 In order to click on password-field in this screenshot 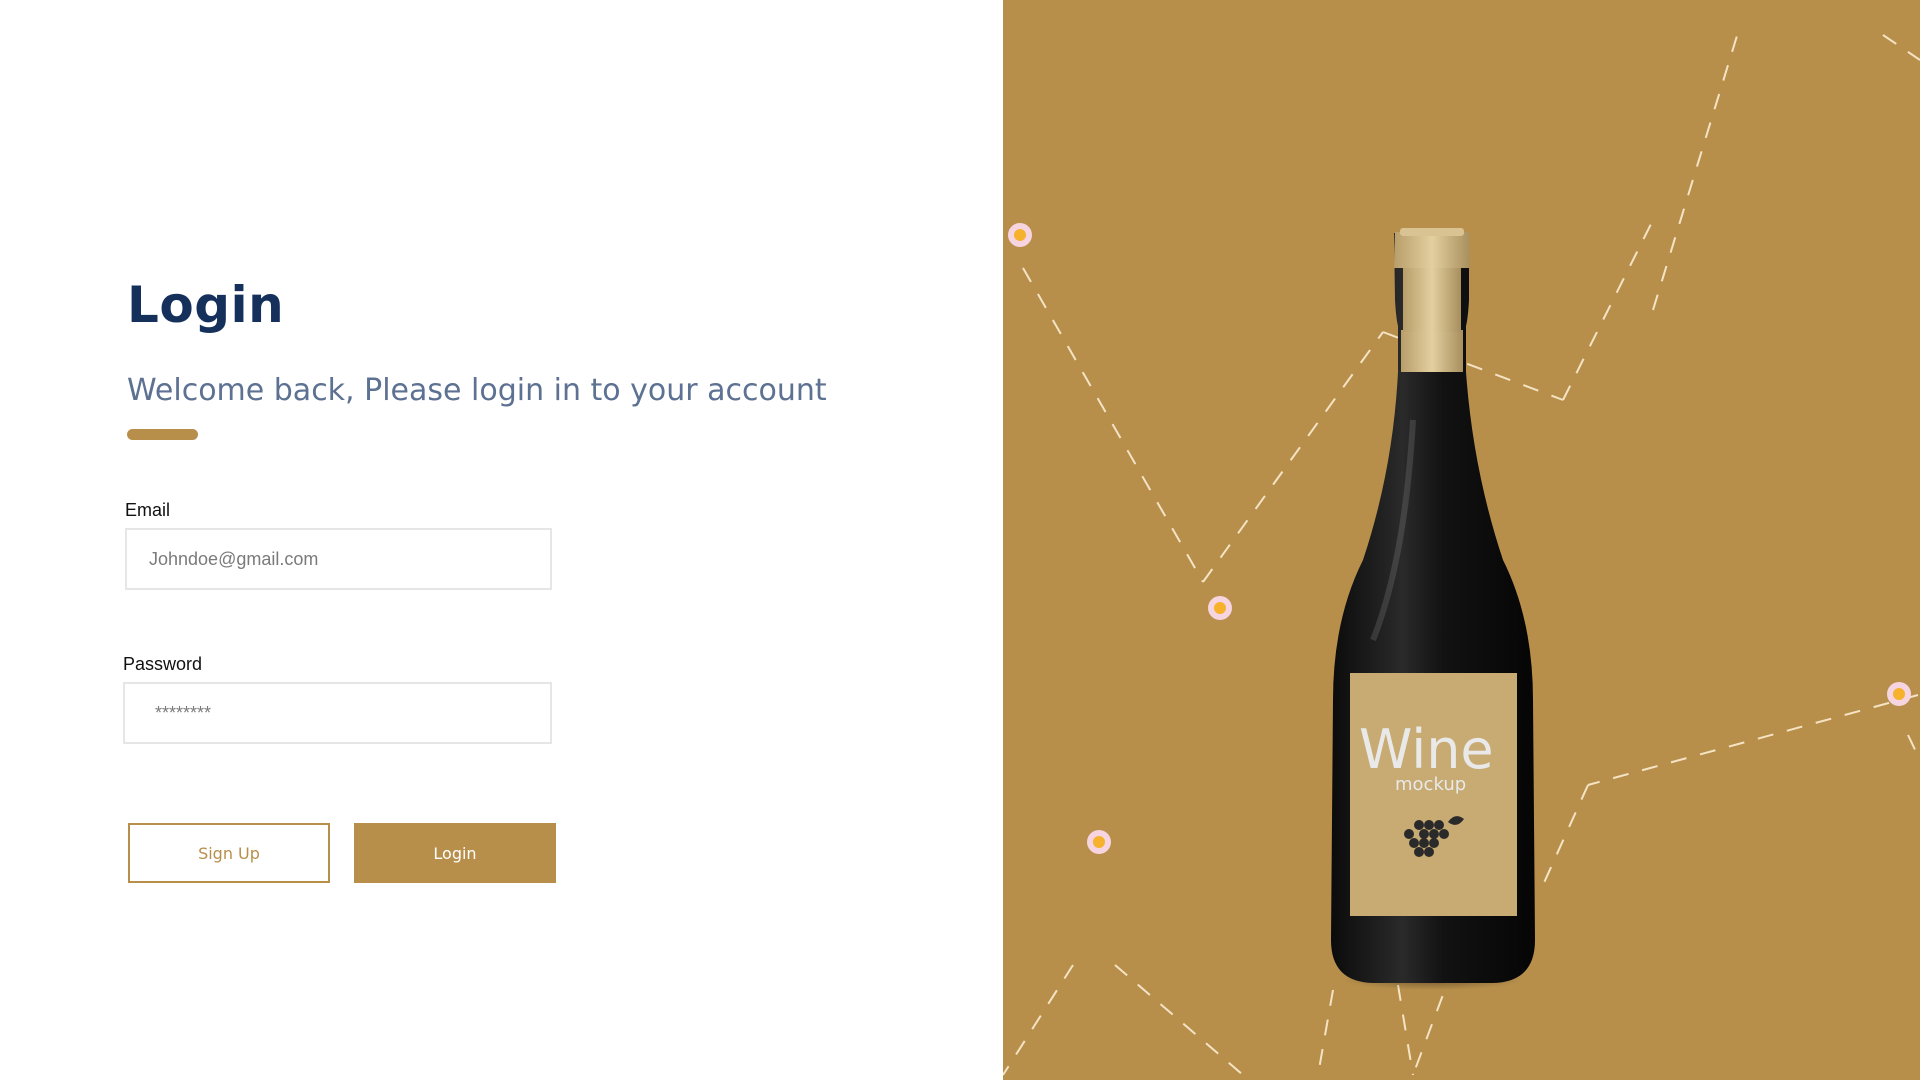, I will do `click(337, 713)`.